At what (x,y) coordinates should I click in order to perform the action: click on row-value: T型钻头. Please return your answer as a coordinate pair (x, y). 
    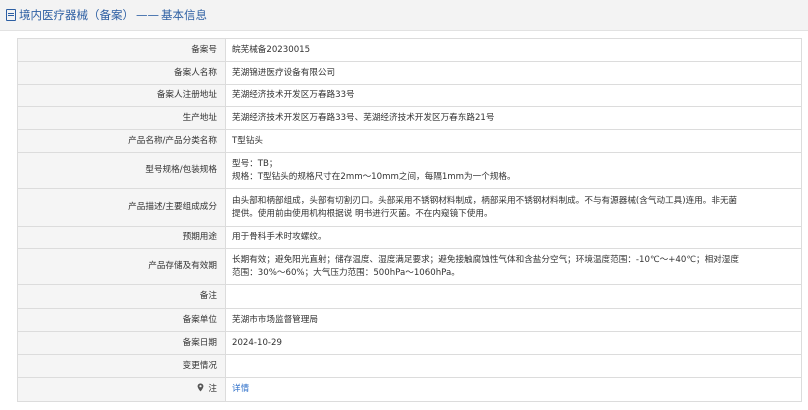
    Looking at the image, I should click on (513, 141).